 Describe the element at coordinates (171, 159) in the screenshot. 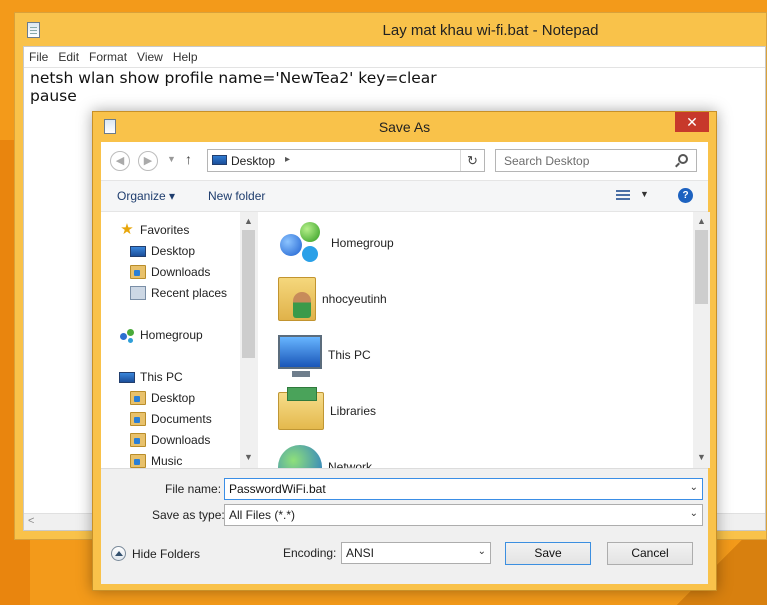

I see `recent-locations-dropdown-icon: ▼` at that location.